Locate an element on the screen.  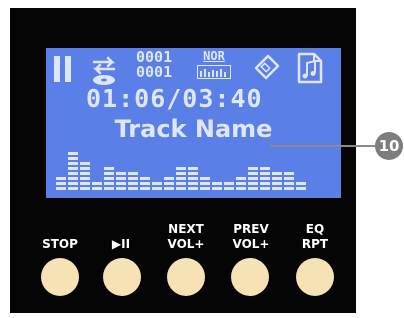
play-pause-label-text: ▶II is located at coordinates (121, 244).